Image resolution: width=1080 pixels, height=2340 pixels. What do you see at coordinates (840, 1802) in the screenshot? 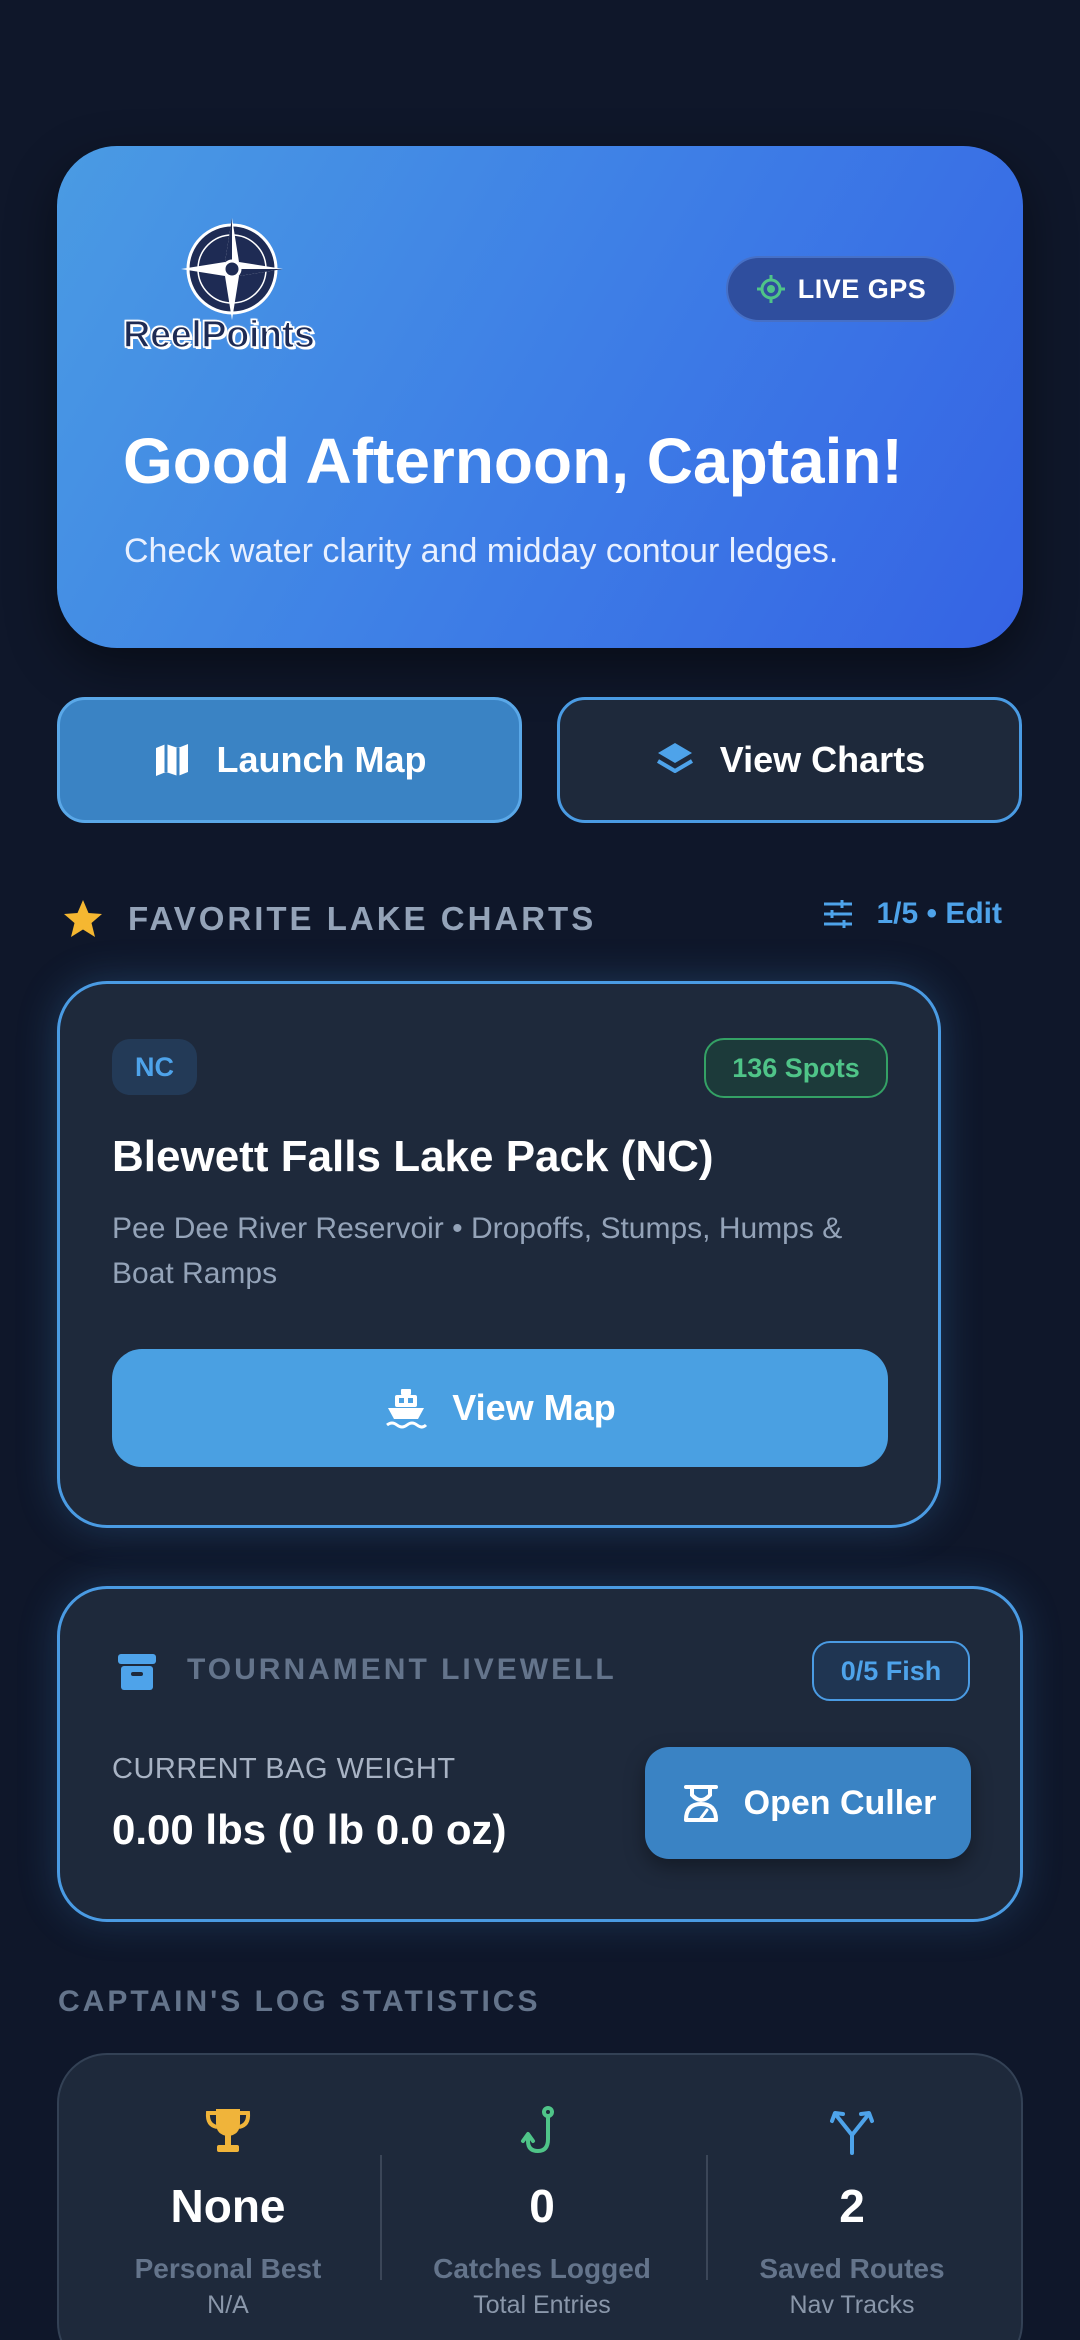
I see `open-culler-label: Open Culler` at bounding box center [840, 1802].